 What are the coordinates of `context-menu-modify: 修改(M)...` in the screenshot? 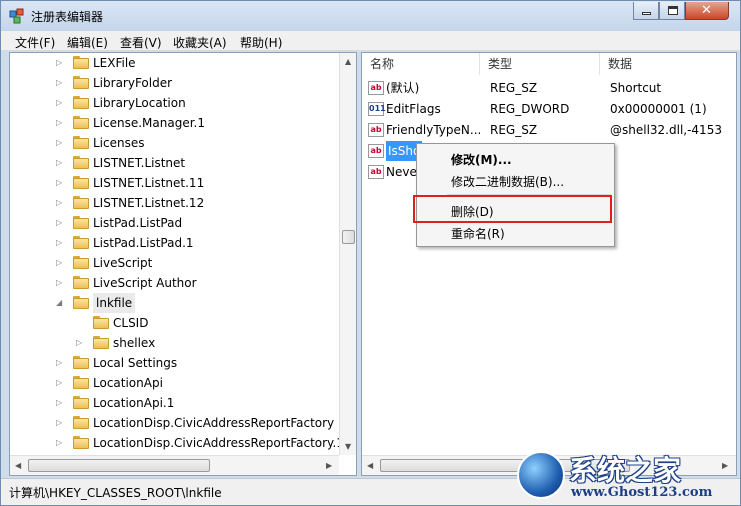 It's located at (481, 159).